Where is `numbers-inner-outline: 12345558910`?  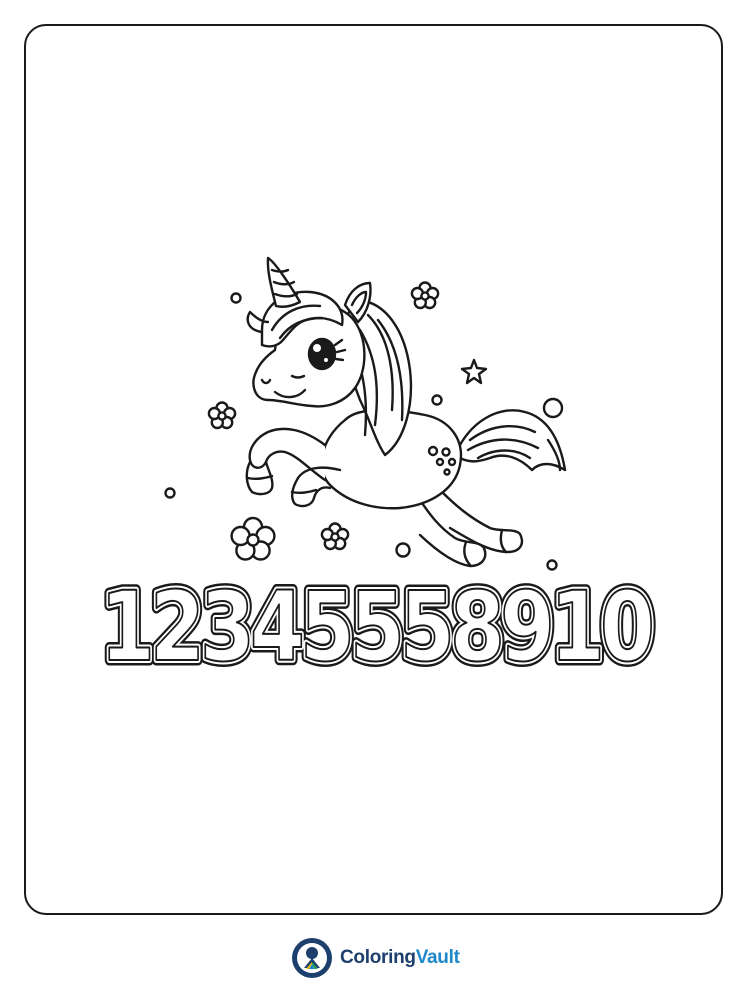 numbers-inner-outline: 12345558910 is located at coordinates (376, 627).